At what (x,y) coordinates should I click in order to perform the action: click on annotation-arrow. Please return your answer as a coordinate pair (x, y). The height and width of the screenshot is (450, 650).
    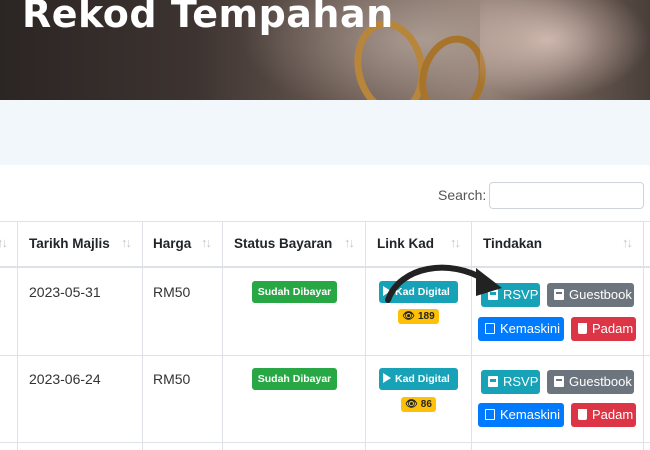
    Looking at the image, I should click on (443, 283).